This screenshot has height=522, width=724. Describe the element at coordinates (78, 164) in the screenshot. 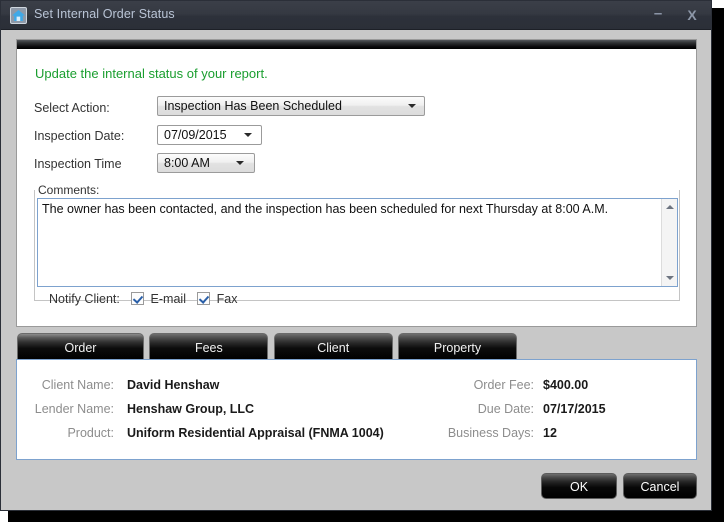

I see `inspection-time-label: Inspection Time` at that location.